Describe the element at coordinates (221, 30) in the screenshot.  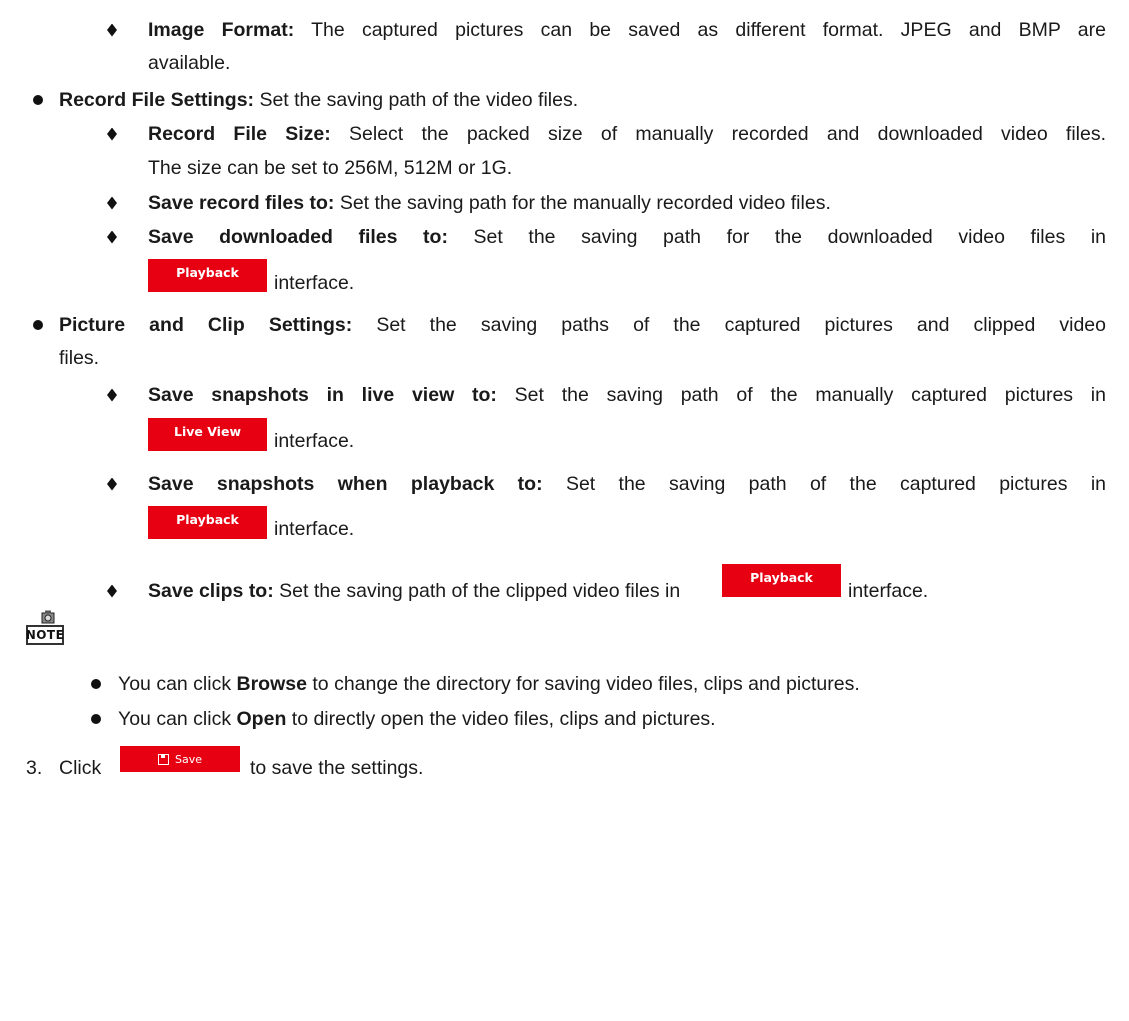
I see `image-format-term: Image Format:` at that location.